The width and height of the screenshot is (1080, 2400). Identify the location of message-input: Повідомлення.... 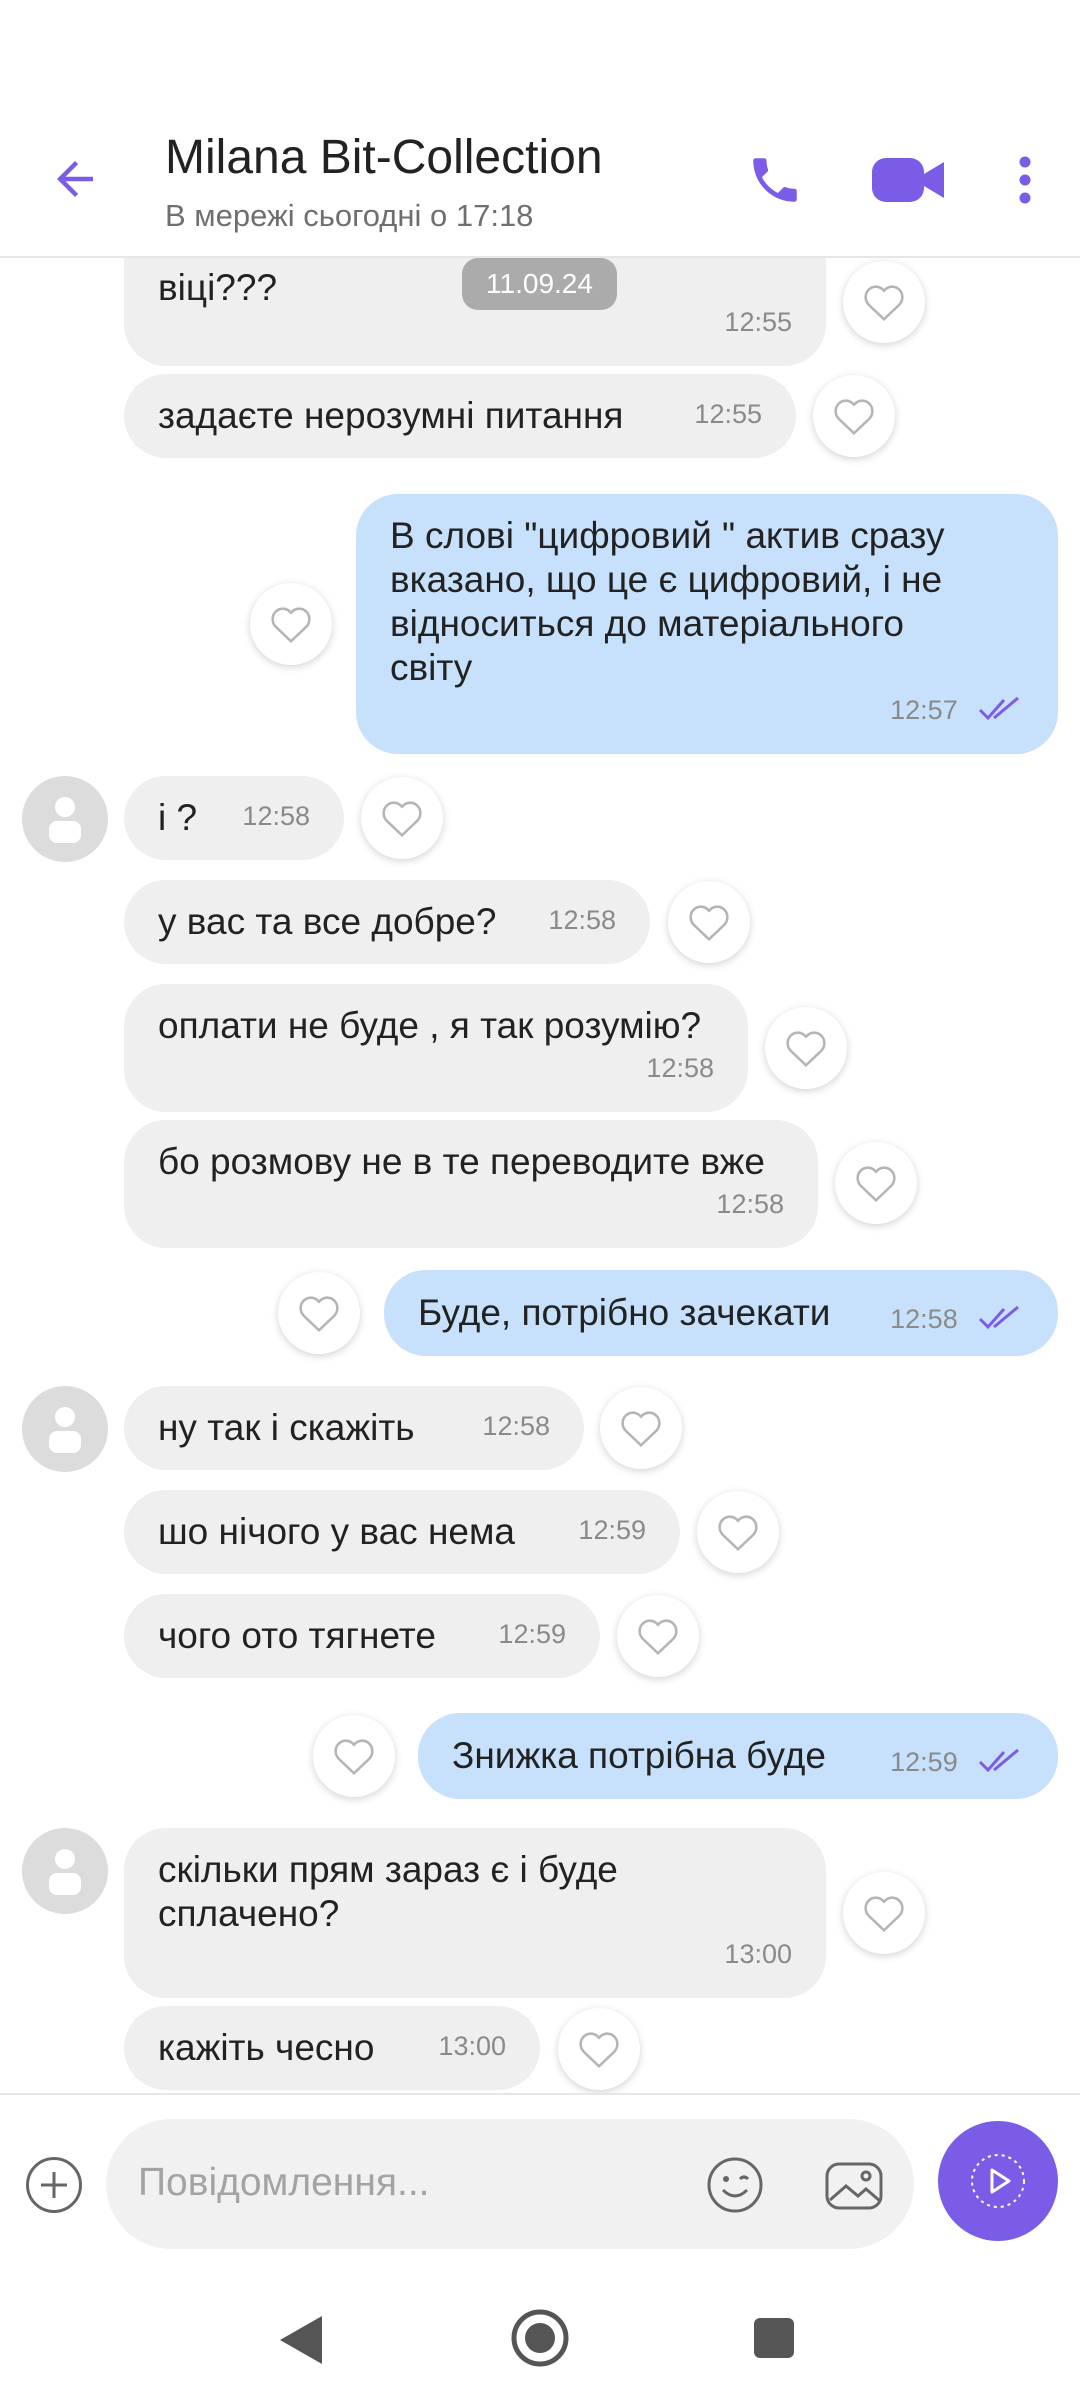
(510, 2184).